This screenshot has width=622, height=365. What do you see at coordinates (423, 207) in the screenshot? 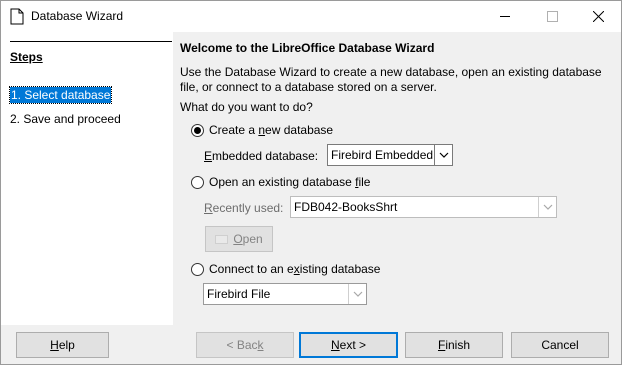
I see `recently-used-dropdown: FDB042-BooksShrt` at bounding box center [423, 207].